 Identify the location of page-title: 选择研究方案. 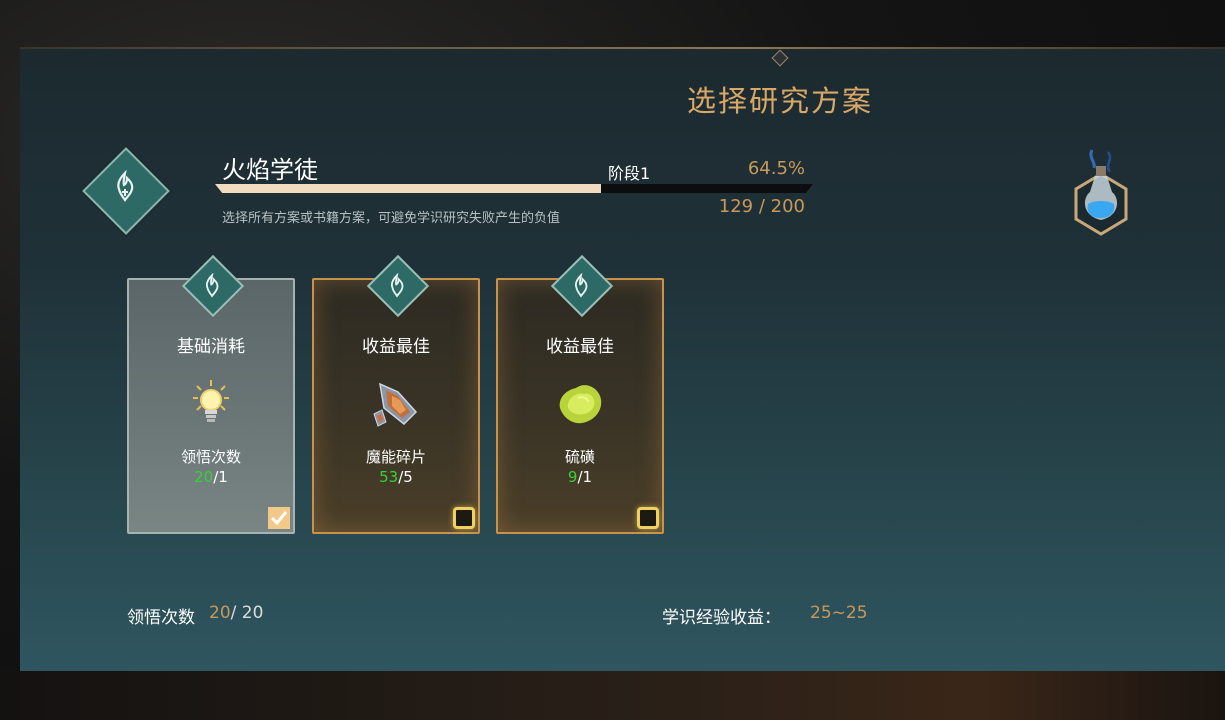
(779, 101).